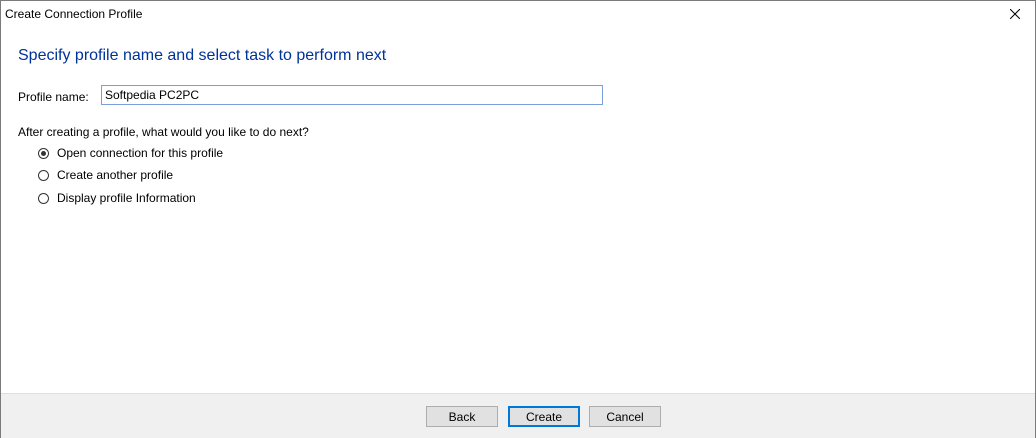 Image resolution: width=1036 pixels, height=438 pixels. I want to click on create-button: Create, so click(544, 416).